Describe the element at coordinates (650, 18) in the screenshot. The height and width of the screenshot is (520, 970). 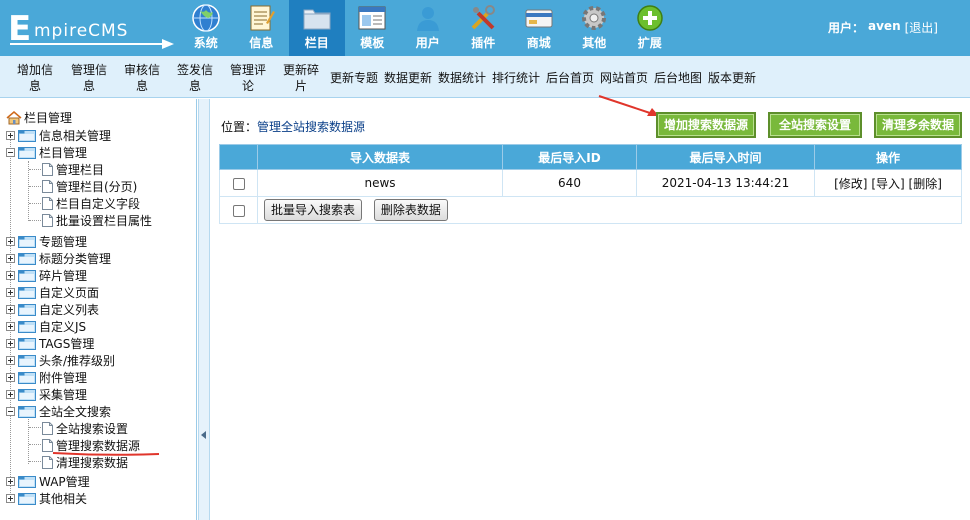
I see `plus-circle-icon` at that location.